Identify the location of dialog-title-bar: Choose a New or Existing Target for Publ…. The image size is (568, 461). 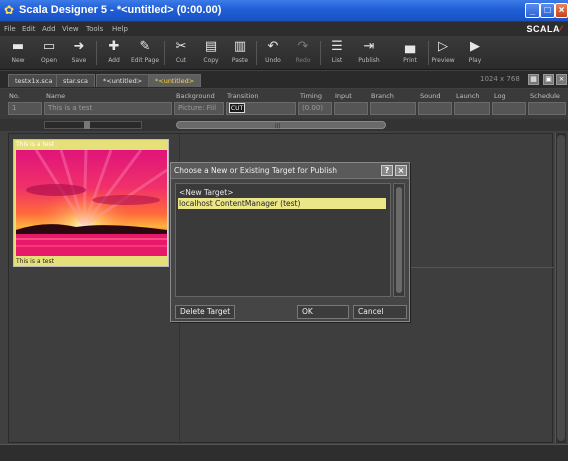
(290, 171).